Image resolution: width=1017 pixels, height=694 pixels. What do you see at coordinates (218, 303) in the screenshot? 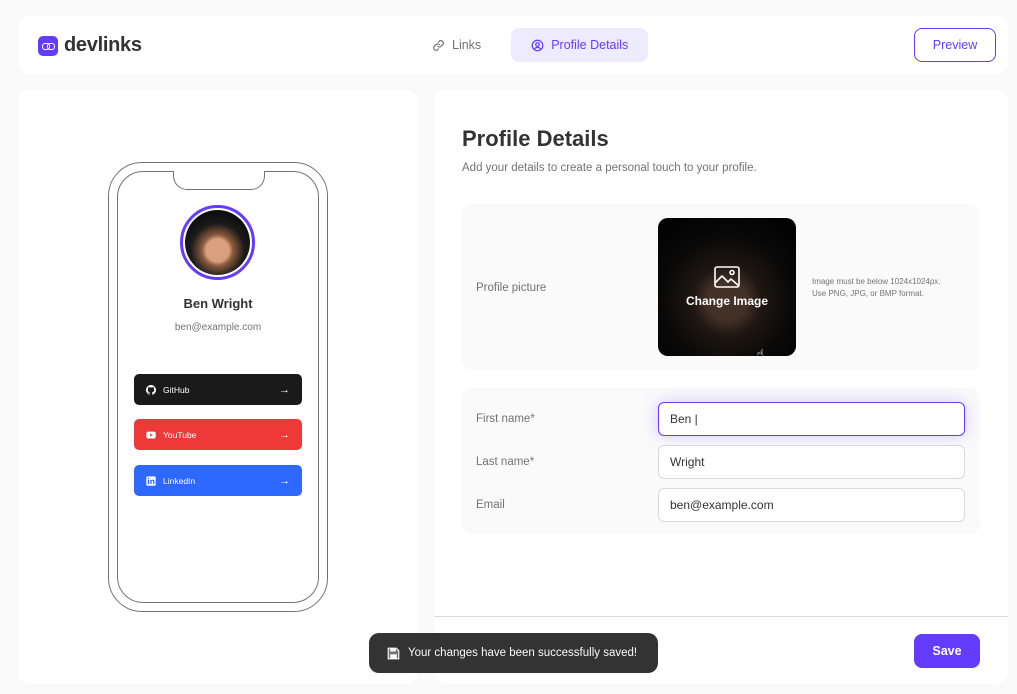
I see `preview-name: Ben Wright` at bounding box center [218, 303].